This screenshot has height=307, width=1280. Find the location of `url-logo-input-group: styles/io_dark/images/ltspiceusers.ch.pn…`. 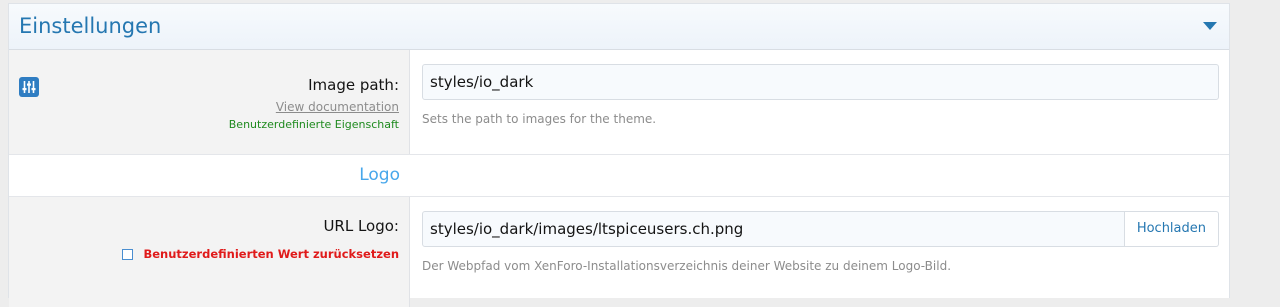

url-logo-input-group: styles/io_dark/images/ltspiceusers.ch.pn… is located at coordinates (820, 229).